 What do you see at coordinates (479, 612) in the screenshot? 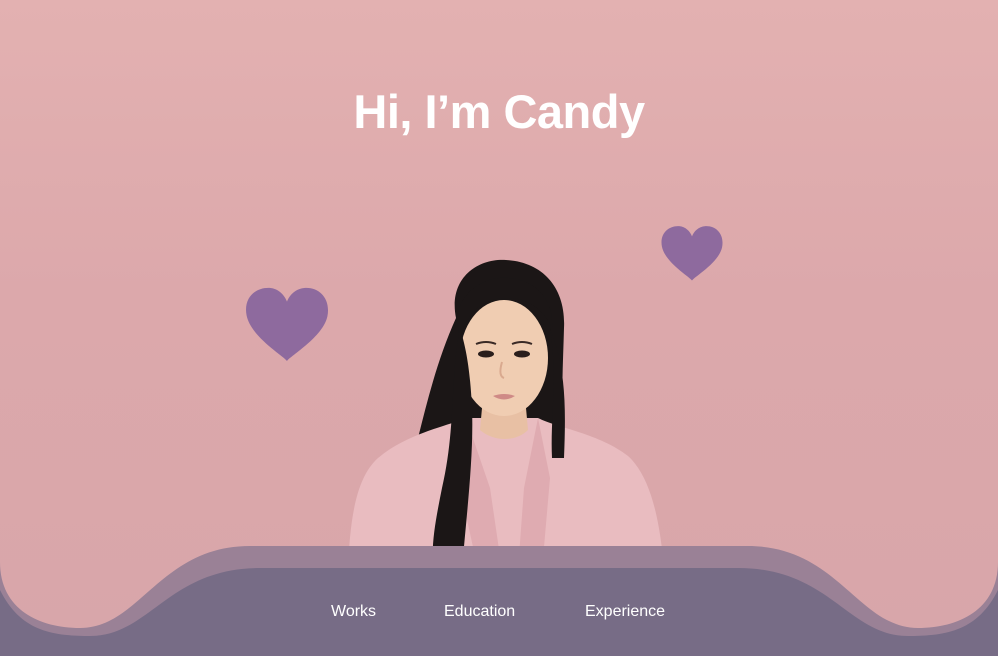
I see `nav-item-education: Education` at bounding box center [479, 612].